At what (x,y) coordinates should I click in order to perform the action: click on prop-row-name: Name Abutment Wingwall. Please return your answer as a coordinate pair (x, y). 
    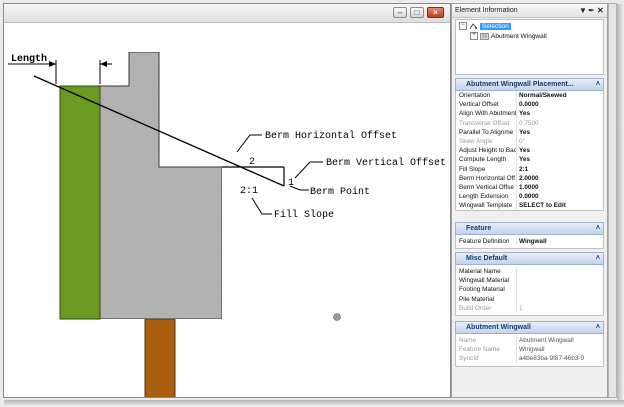
    Looking at the image, I should click on (529, 341).